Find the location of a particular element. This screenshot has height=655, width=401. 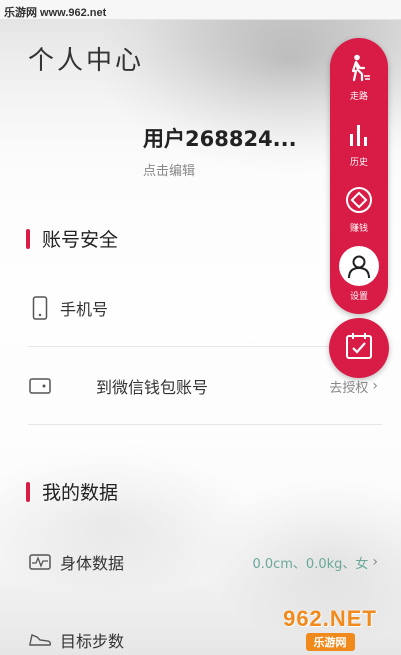

nav-item-walk: 走路 is located at coordinates (359, 84).